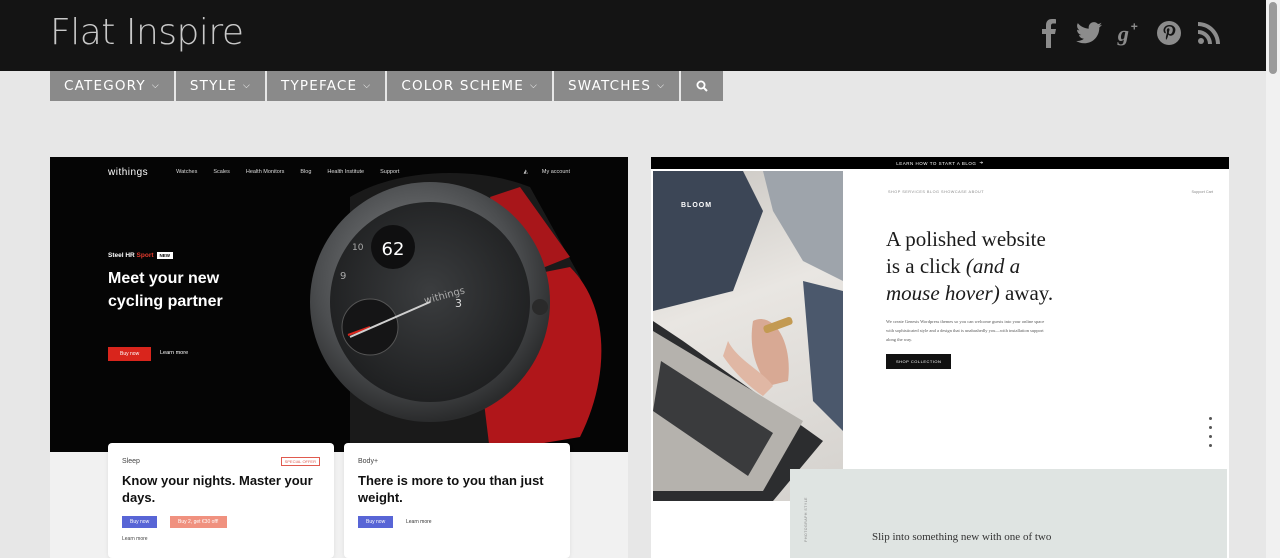 Image resolution: width=1280 pixels, height=558 pixels. Describe the element at coordinates (165, 290) in the screenshot. I see `hero-headline: Meet your new cycling partner` at that location.